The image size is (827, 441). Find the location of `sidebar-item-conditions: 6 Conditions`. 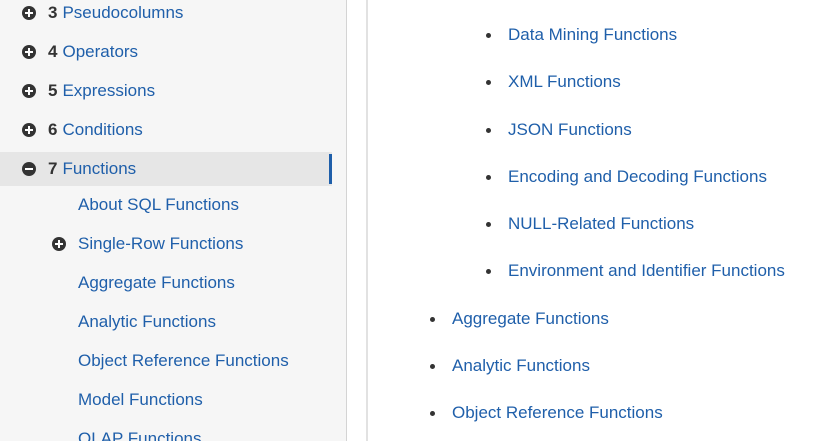

sidebar-item-conditions: 6 Conditions is located at coordinates (177, 130).